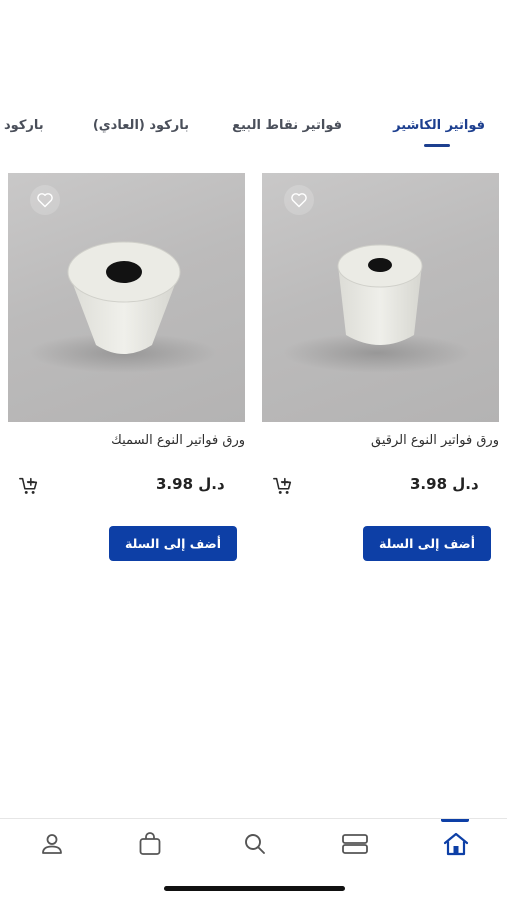 The image size is (507, 900). What do you see at coordinates (254, 888) in the screenshot?
I see `home-indicator-bar` at bounding box center [254, 888].